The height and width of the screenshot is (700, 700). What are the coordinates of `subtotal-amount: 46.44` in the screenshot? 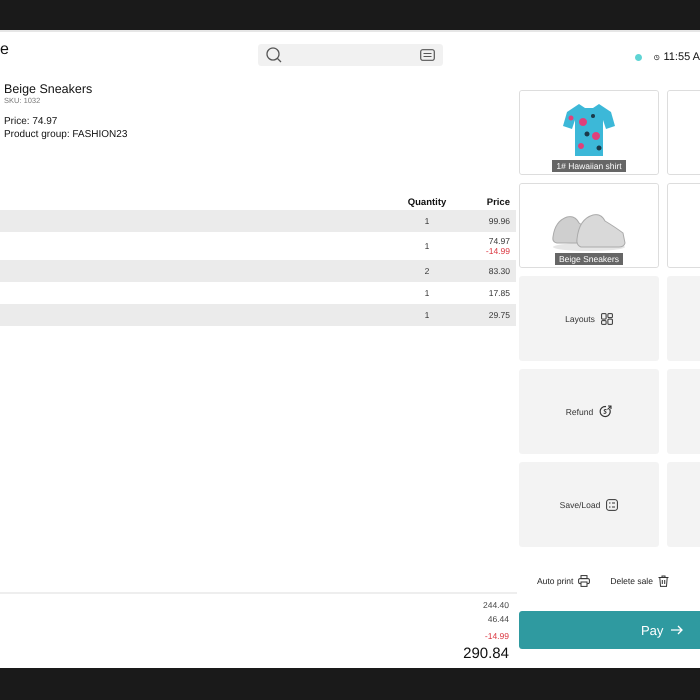 It's located at (498, 619).